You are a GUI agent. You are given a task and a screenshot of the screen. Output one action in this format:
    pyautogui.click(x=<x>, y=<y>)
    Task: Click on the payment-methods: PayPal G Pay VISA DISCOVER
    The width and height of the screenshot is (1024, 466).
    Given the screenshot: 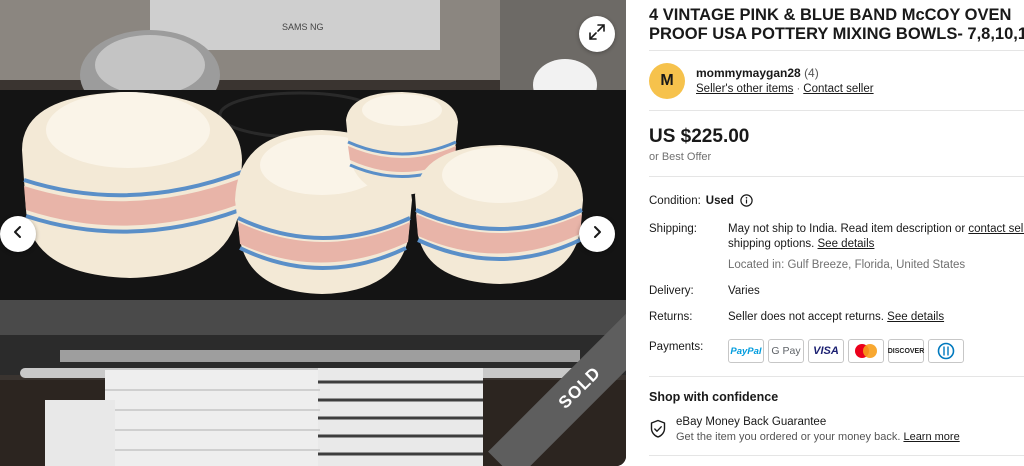 What is the action you would take?
    pyautogui.click(x=846, y=351)
    